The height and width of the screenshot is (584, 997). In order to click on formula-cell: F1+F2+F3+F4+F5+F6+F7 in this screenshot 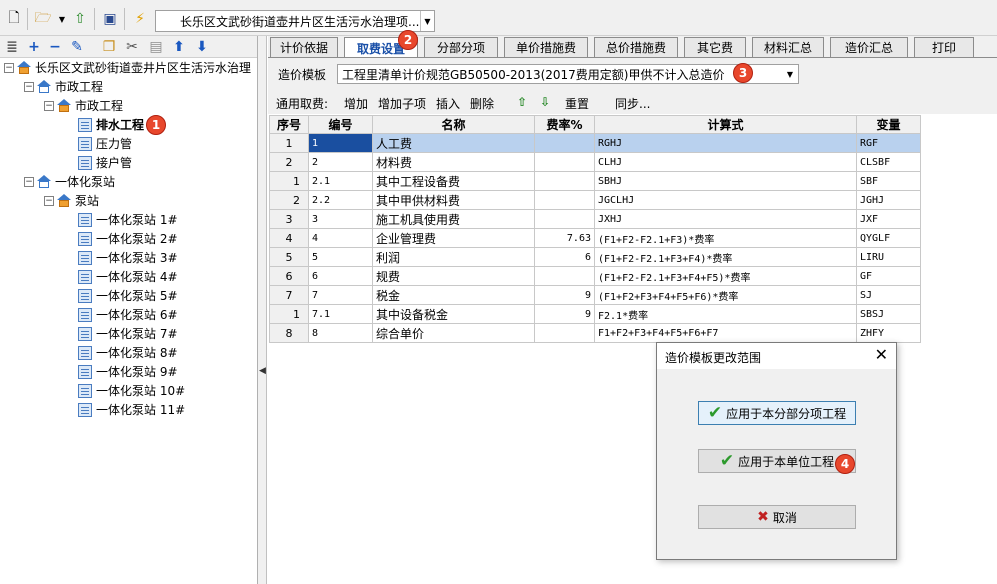, I will do `click(725, 333)`.